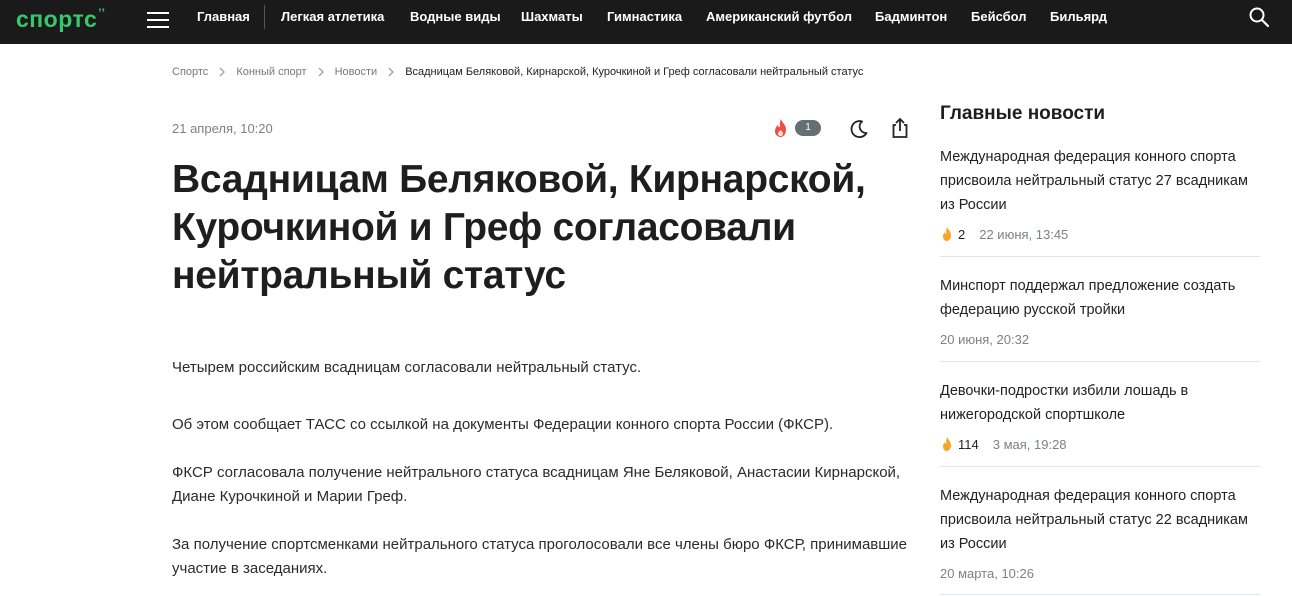 The width and height of the screenshot is (1292, 596). What do you see at coordinates (1024, 234) in the screenshot?
I see `news-time: 22 июня, 13:45` at bounding box center [1024, 234].